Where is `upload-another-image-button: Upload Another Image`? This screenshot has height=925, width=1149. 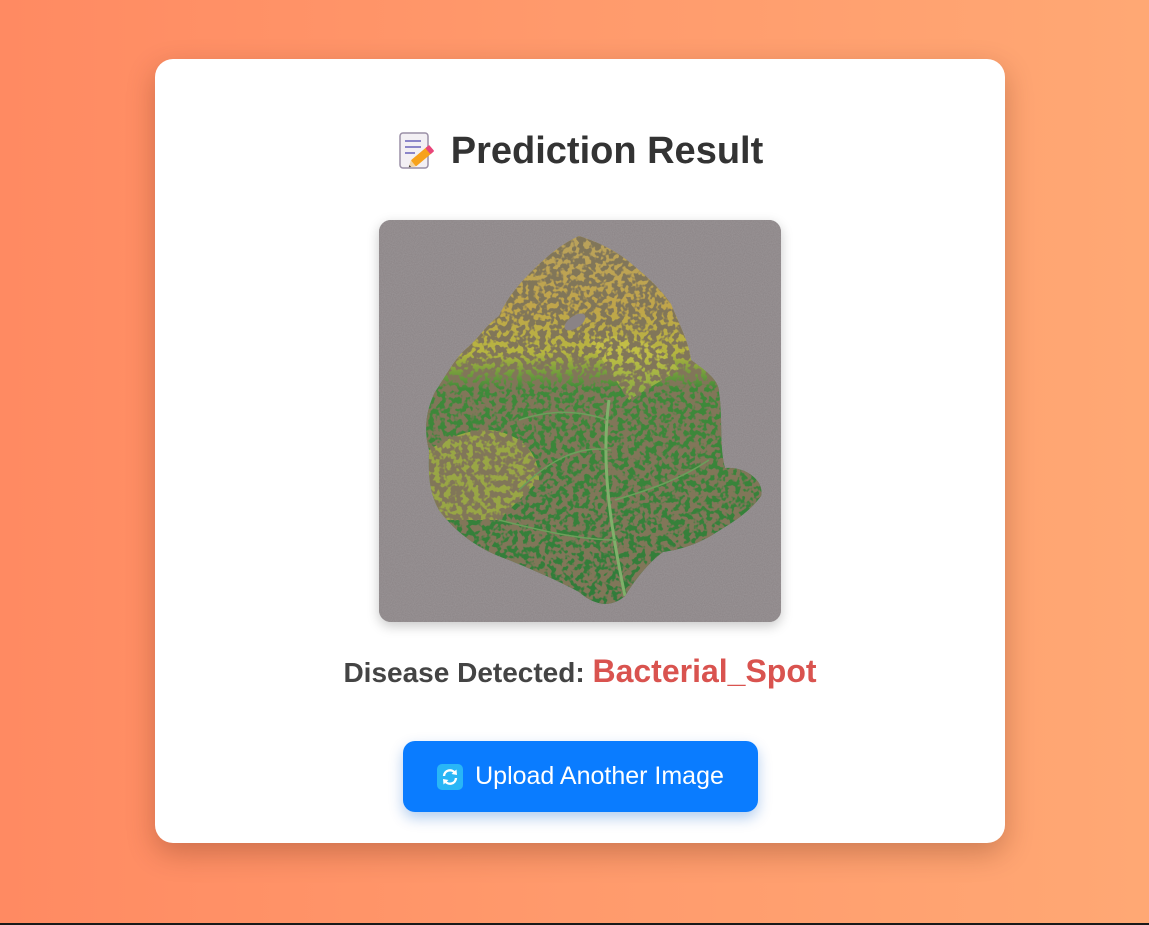
upload-another-image-button: Upload Another Image is located at coordinates (580, 776).